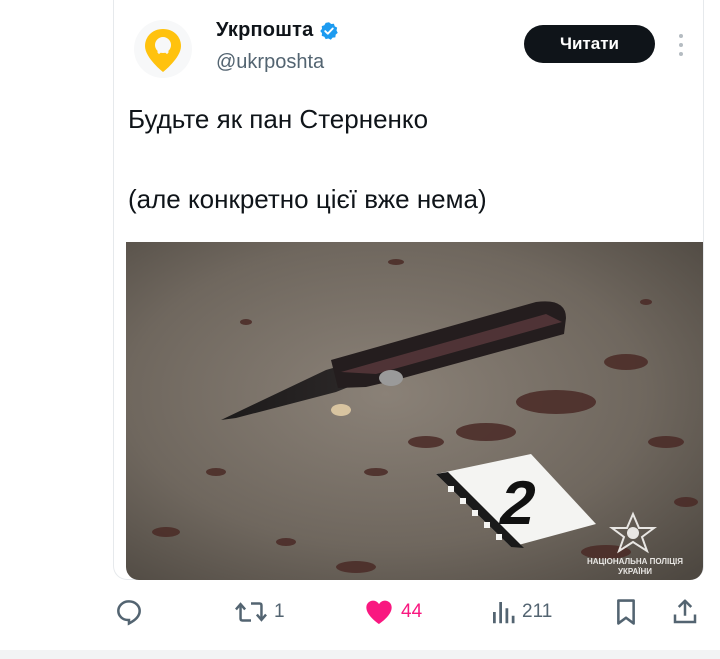 This screenshot has height=659, width=720. What do you see at coordinates (360, 654) in the screenshot?
I see `bottom-divider` at bounding box center [360, 654].